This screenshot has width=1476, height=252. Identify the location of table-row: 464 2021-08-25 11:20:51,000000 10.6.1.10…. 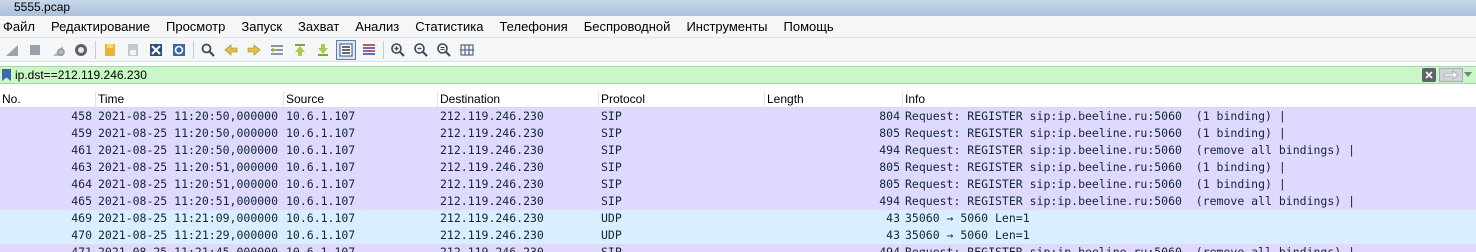
(738, 184).